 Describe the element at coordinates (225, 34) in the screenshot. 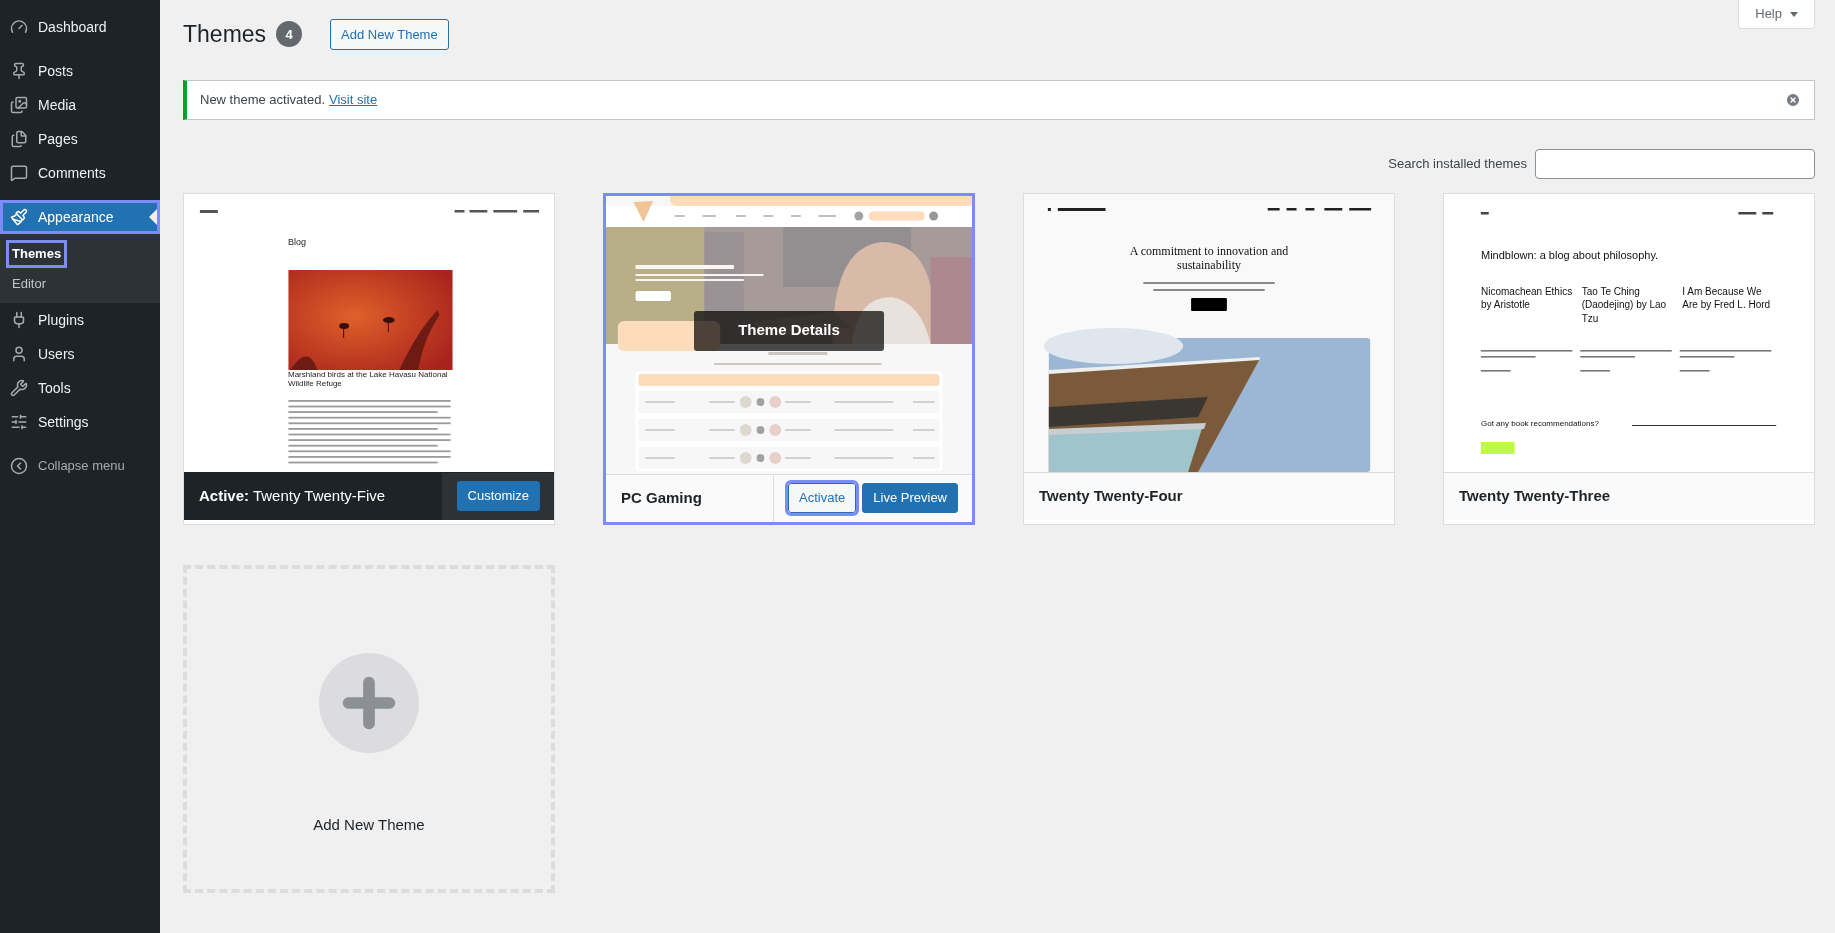

I see `page-title: Themes` at that location.